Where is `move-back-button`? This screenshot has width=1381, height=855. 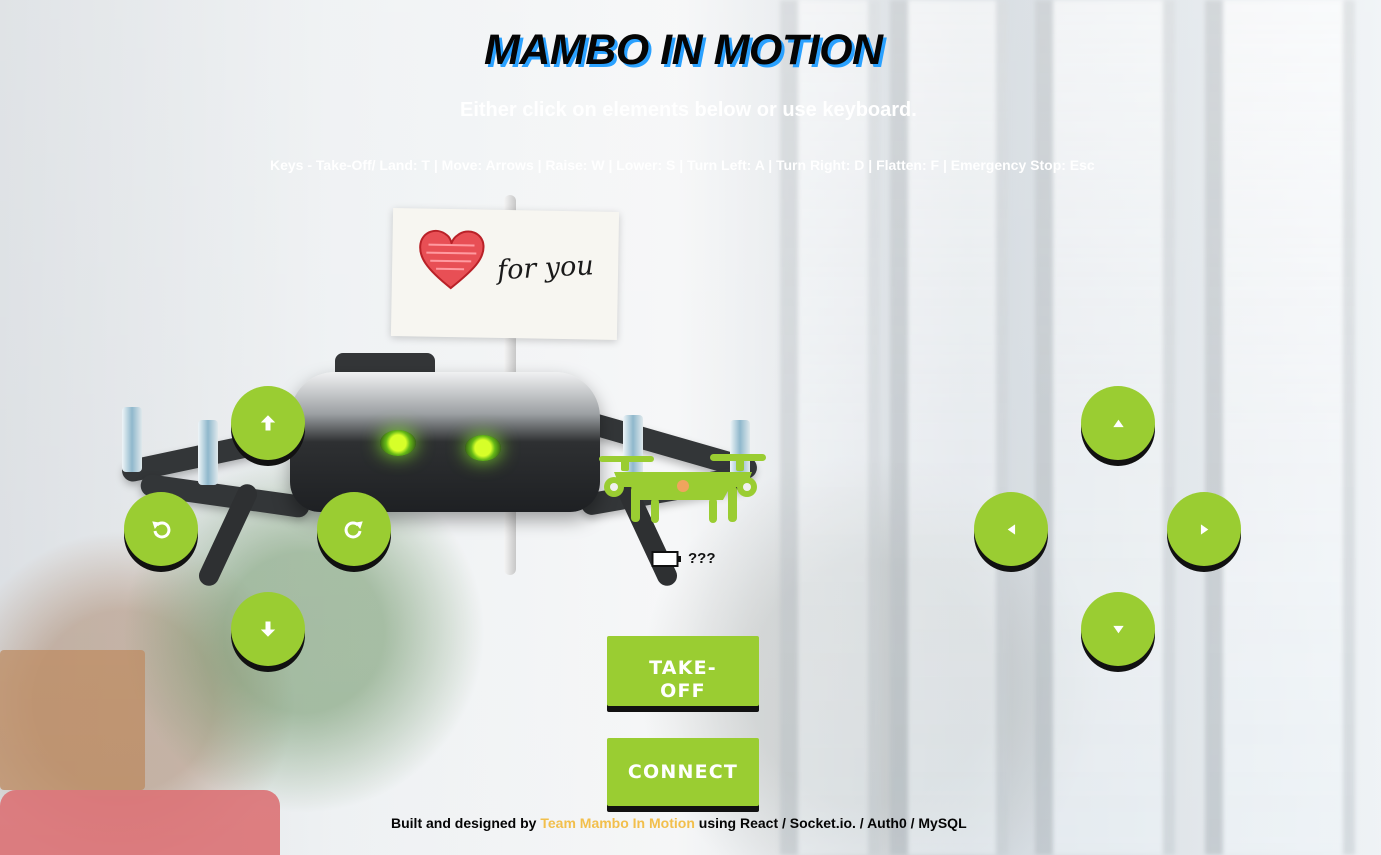 move-back-button is located at coordinates (268, 629).